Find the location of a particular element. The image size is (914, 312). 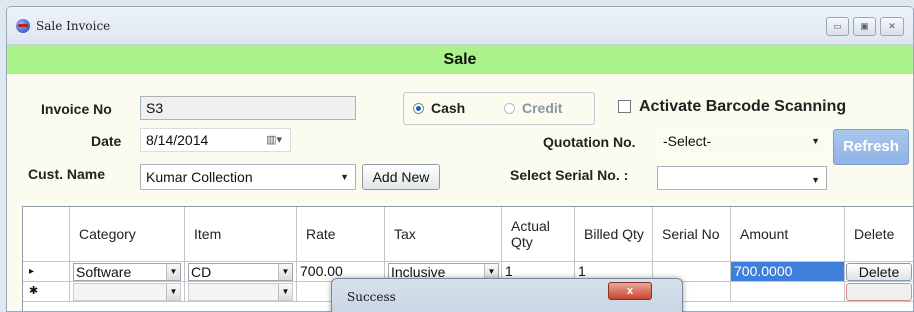

column-header-rate: Rate is located at coordinates (341, 234).